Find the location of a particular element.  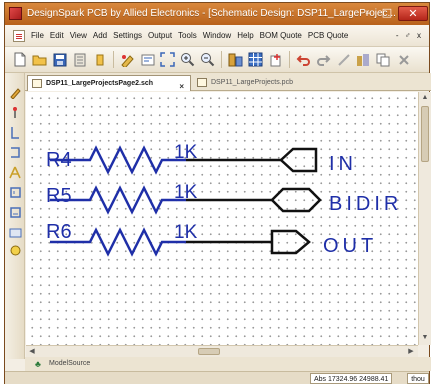

status-bar: Abs 17324.96 24988.41 thou is located at coordinates (217, 377).